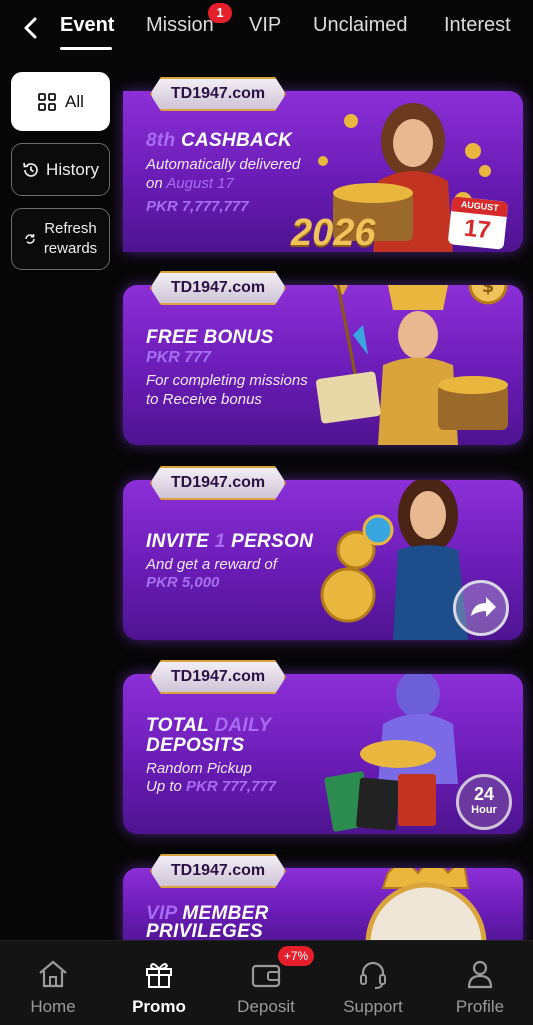 This screenshot has width=533, height=1025. I want to click on deposits-title-line1: TOTAL DAILY, so click(209, 725).